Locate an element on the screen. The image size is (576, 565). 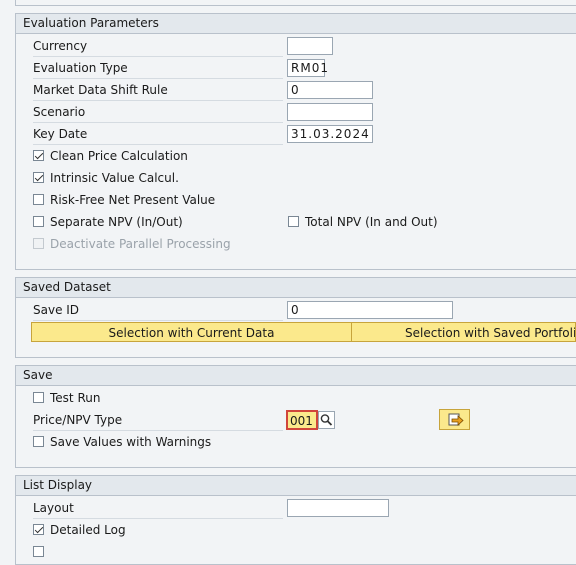
deactivate-parallel-label: Deactivate Parallel Processing is located at coordinates (140, 244).